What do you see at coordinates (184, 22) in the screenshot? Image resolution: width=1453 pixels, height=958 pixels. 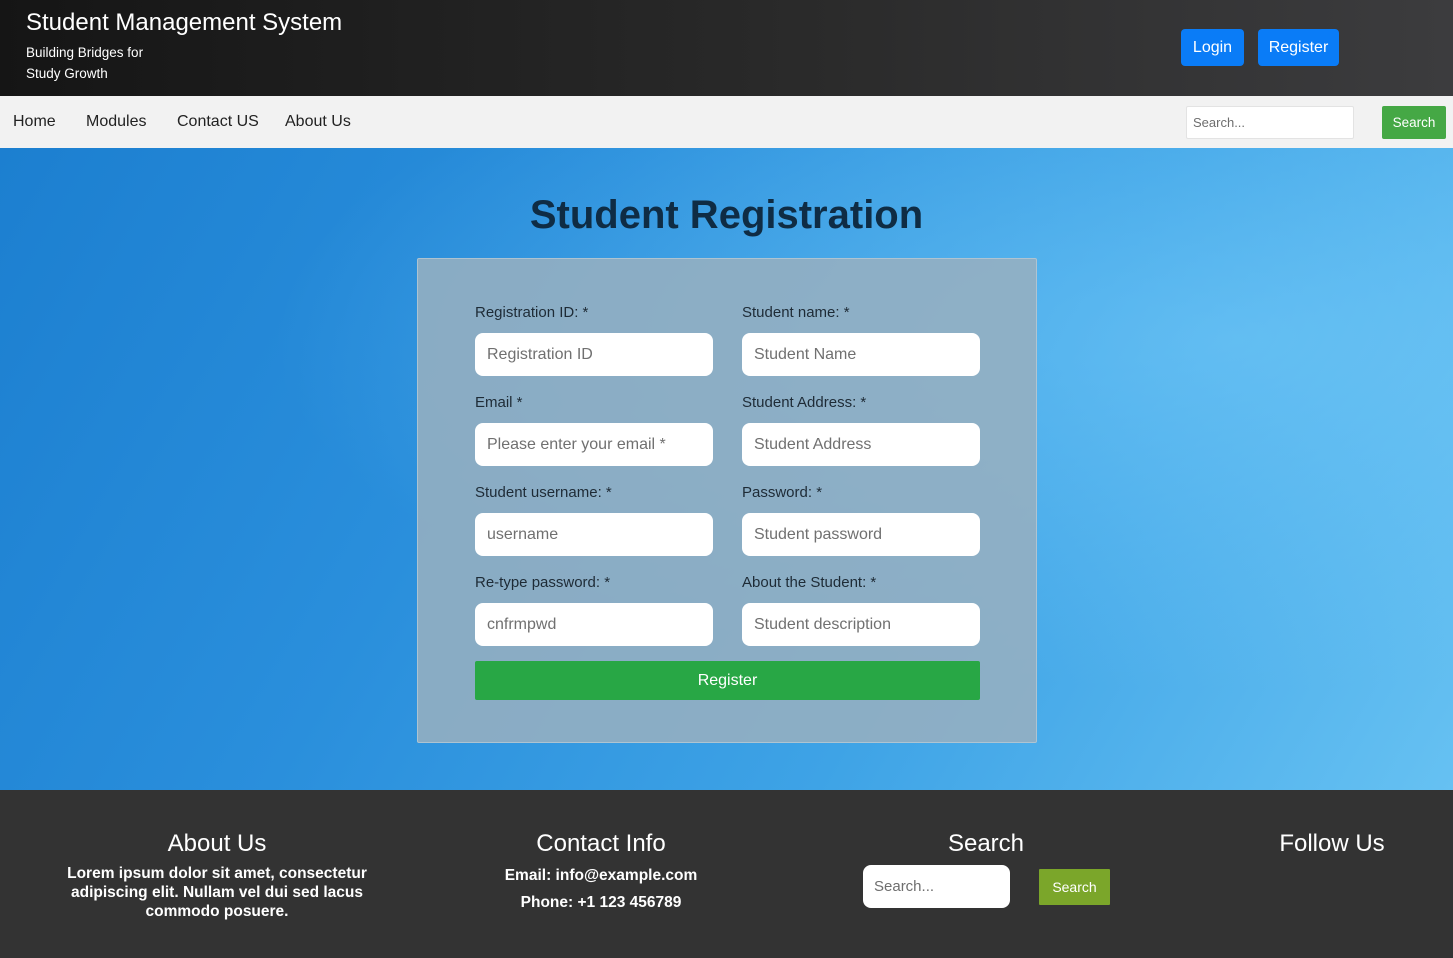 I see `site-title: Student Management System` at bounding box center [184, 22].